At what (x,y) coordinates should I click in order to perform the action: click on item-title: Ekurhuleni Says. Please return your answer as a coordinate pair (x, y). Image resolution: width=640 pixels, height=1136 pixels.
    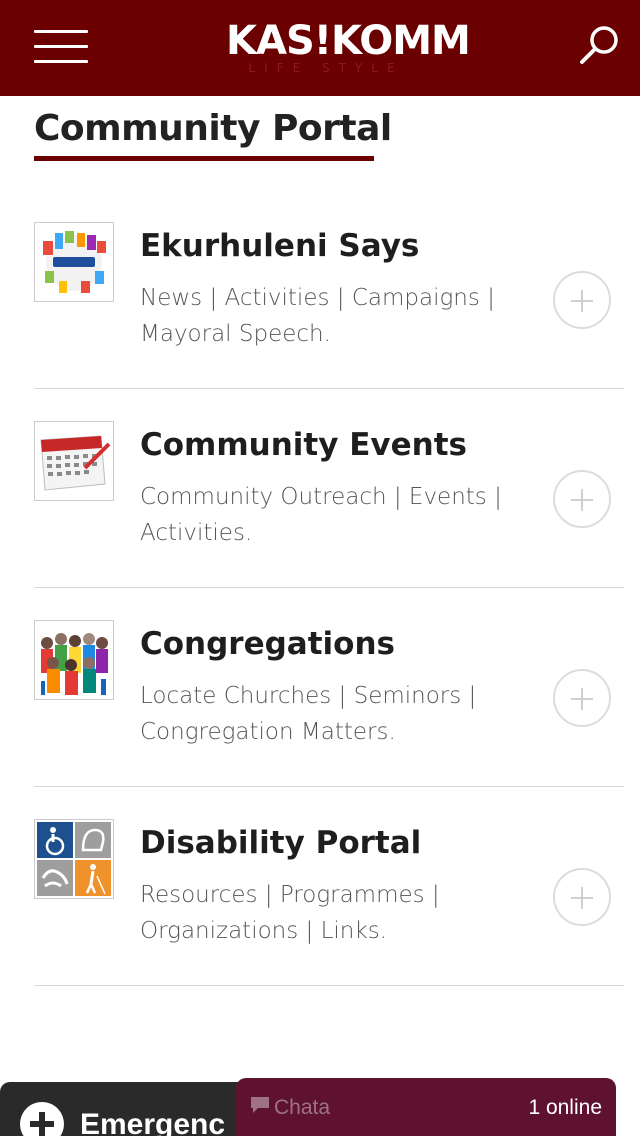
    Looking at the image, I should click on (280, 246).